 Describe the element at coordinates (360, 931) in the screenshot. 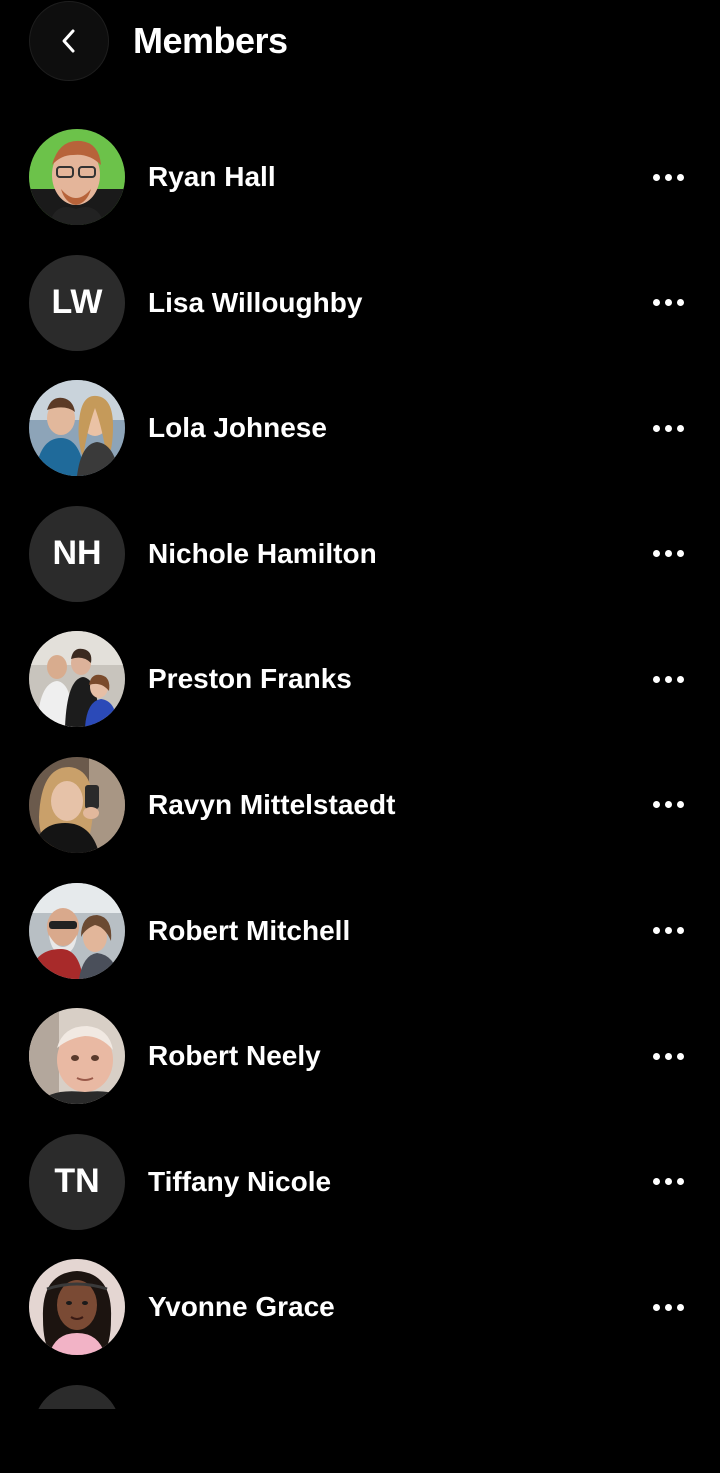

I see `member-row: Robert Mitchell` at that location.